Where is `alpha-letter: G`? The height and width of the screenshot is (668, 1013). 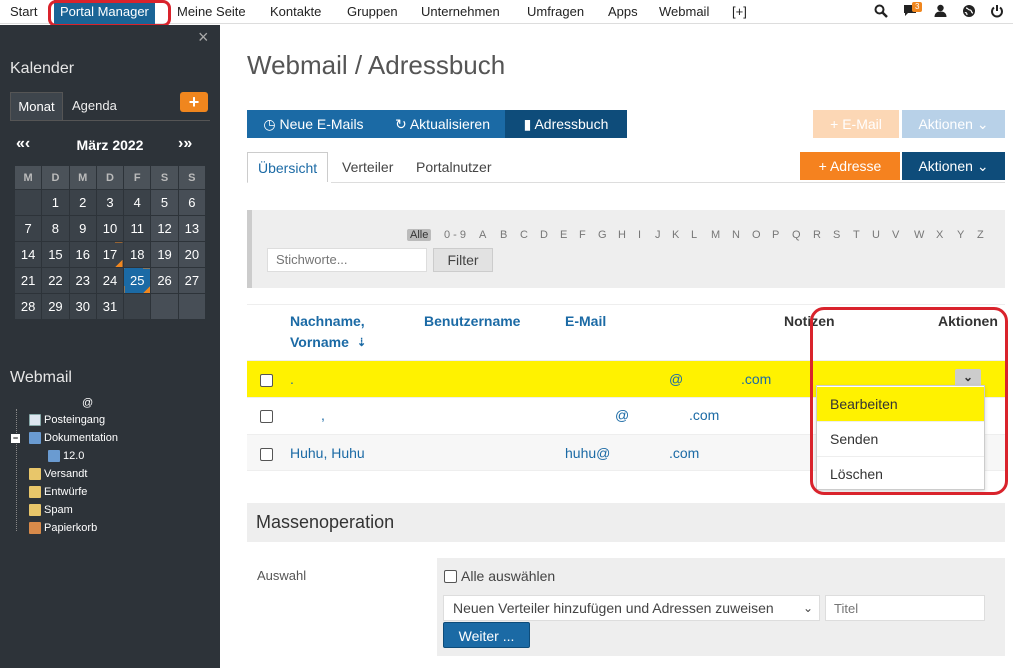
alpha-letter: G is located at coordinates (602, 235).